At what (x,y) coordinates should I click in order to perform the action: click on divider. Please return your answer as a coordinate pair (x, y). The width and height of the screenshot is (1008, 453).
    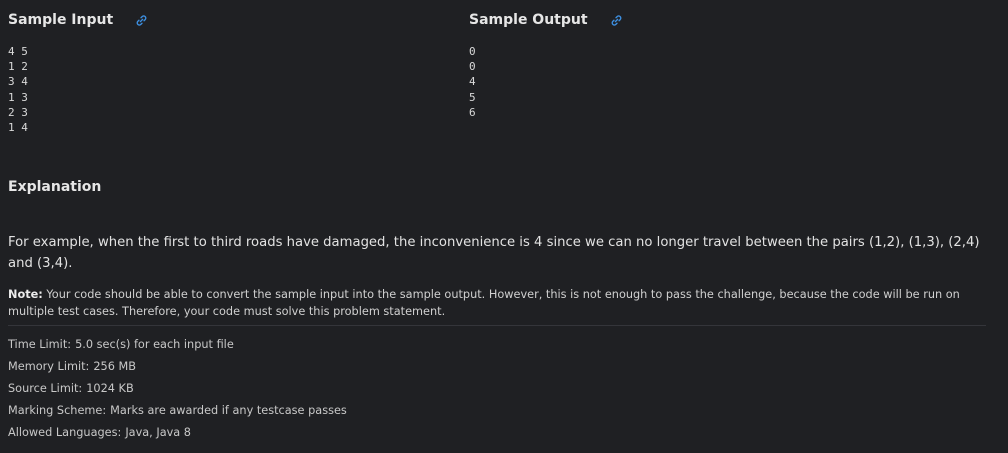
    Looking at the image, I should click on (497, 325).